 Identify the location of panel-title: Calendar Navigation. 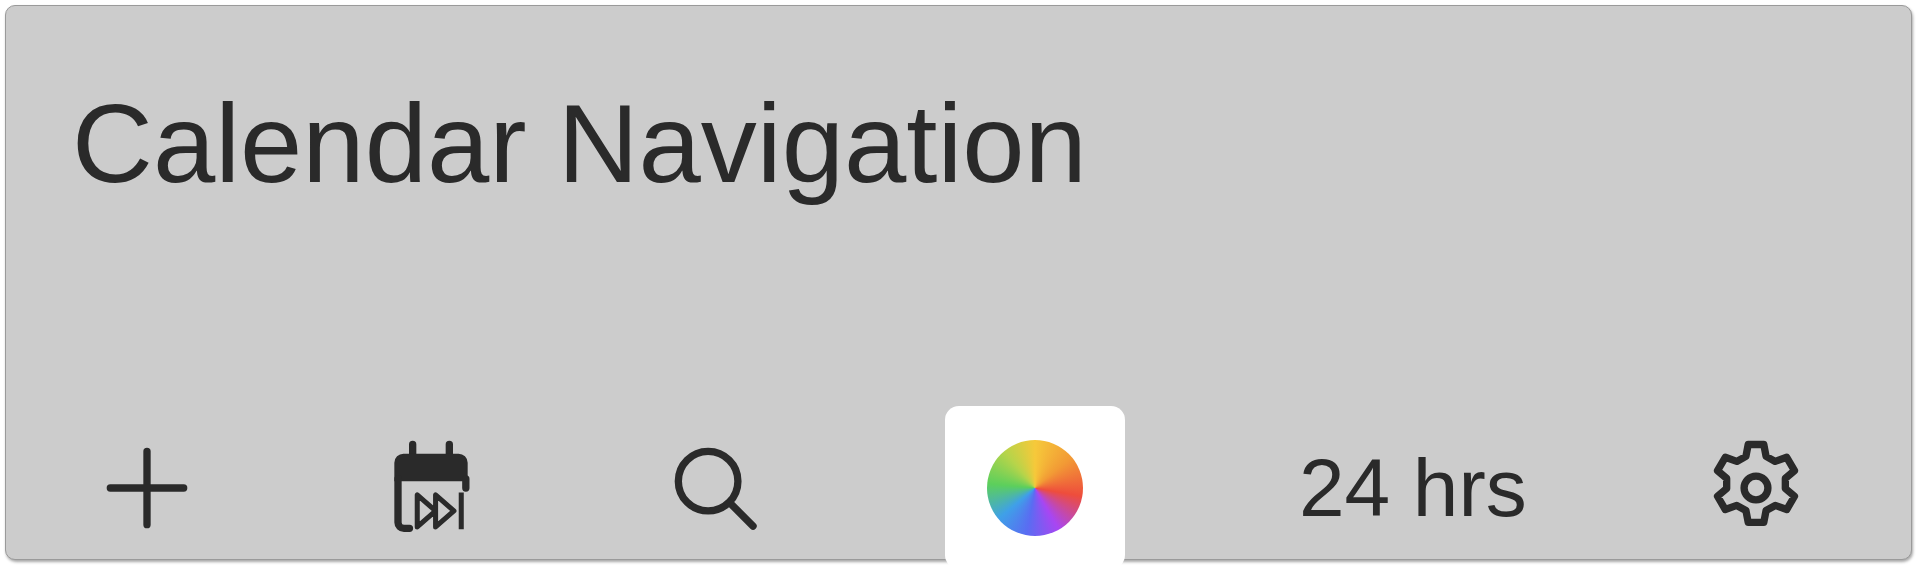
(579, 144).